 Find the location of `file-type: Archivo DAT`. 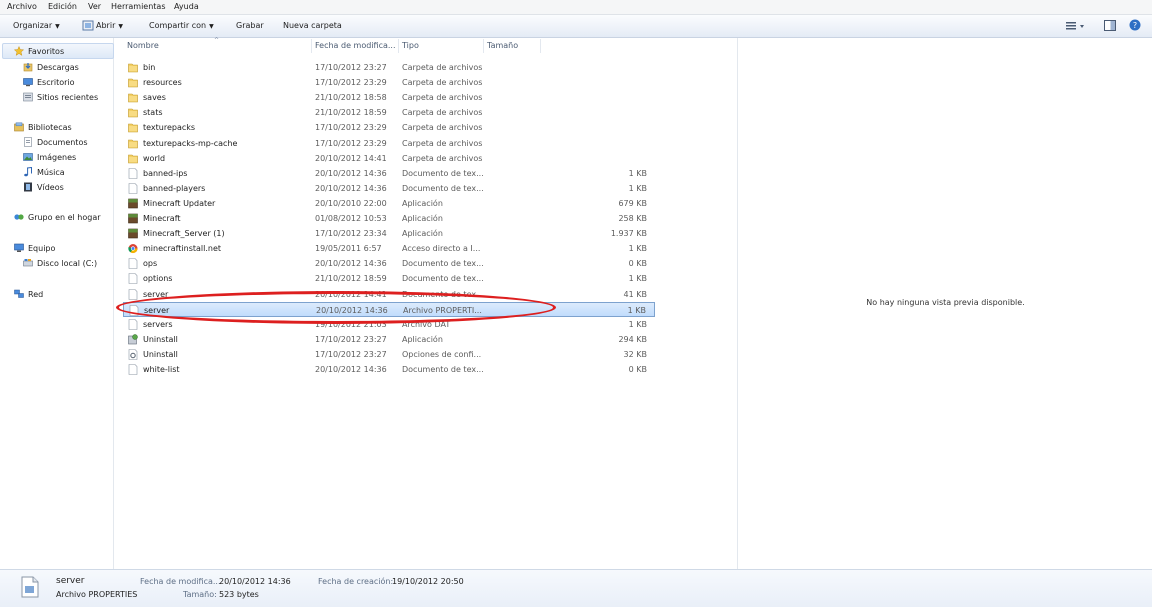

file-type: Archivo DAT is located at coordinates (426, 324).